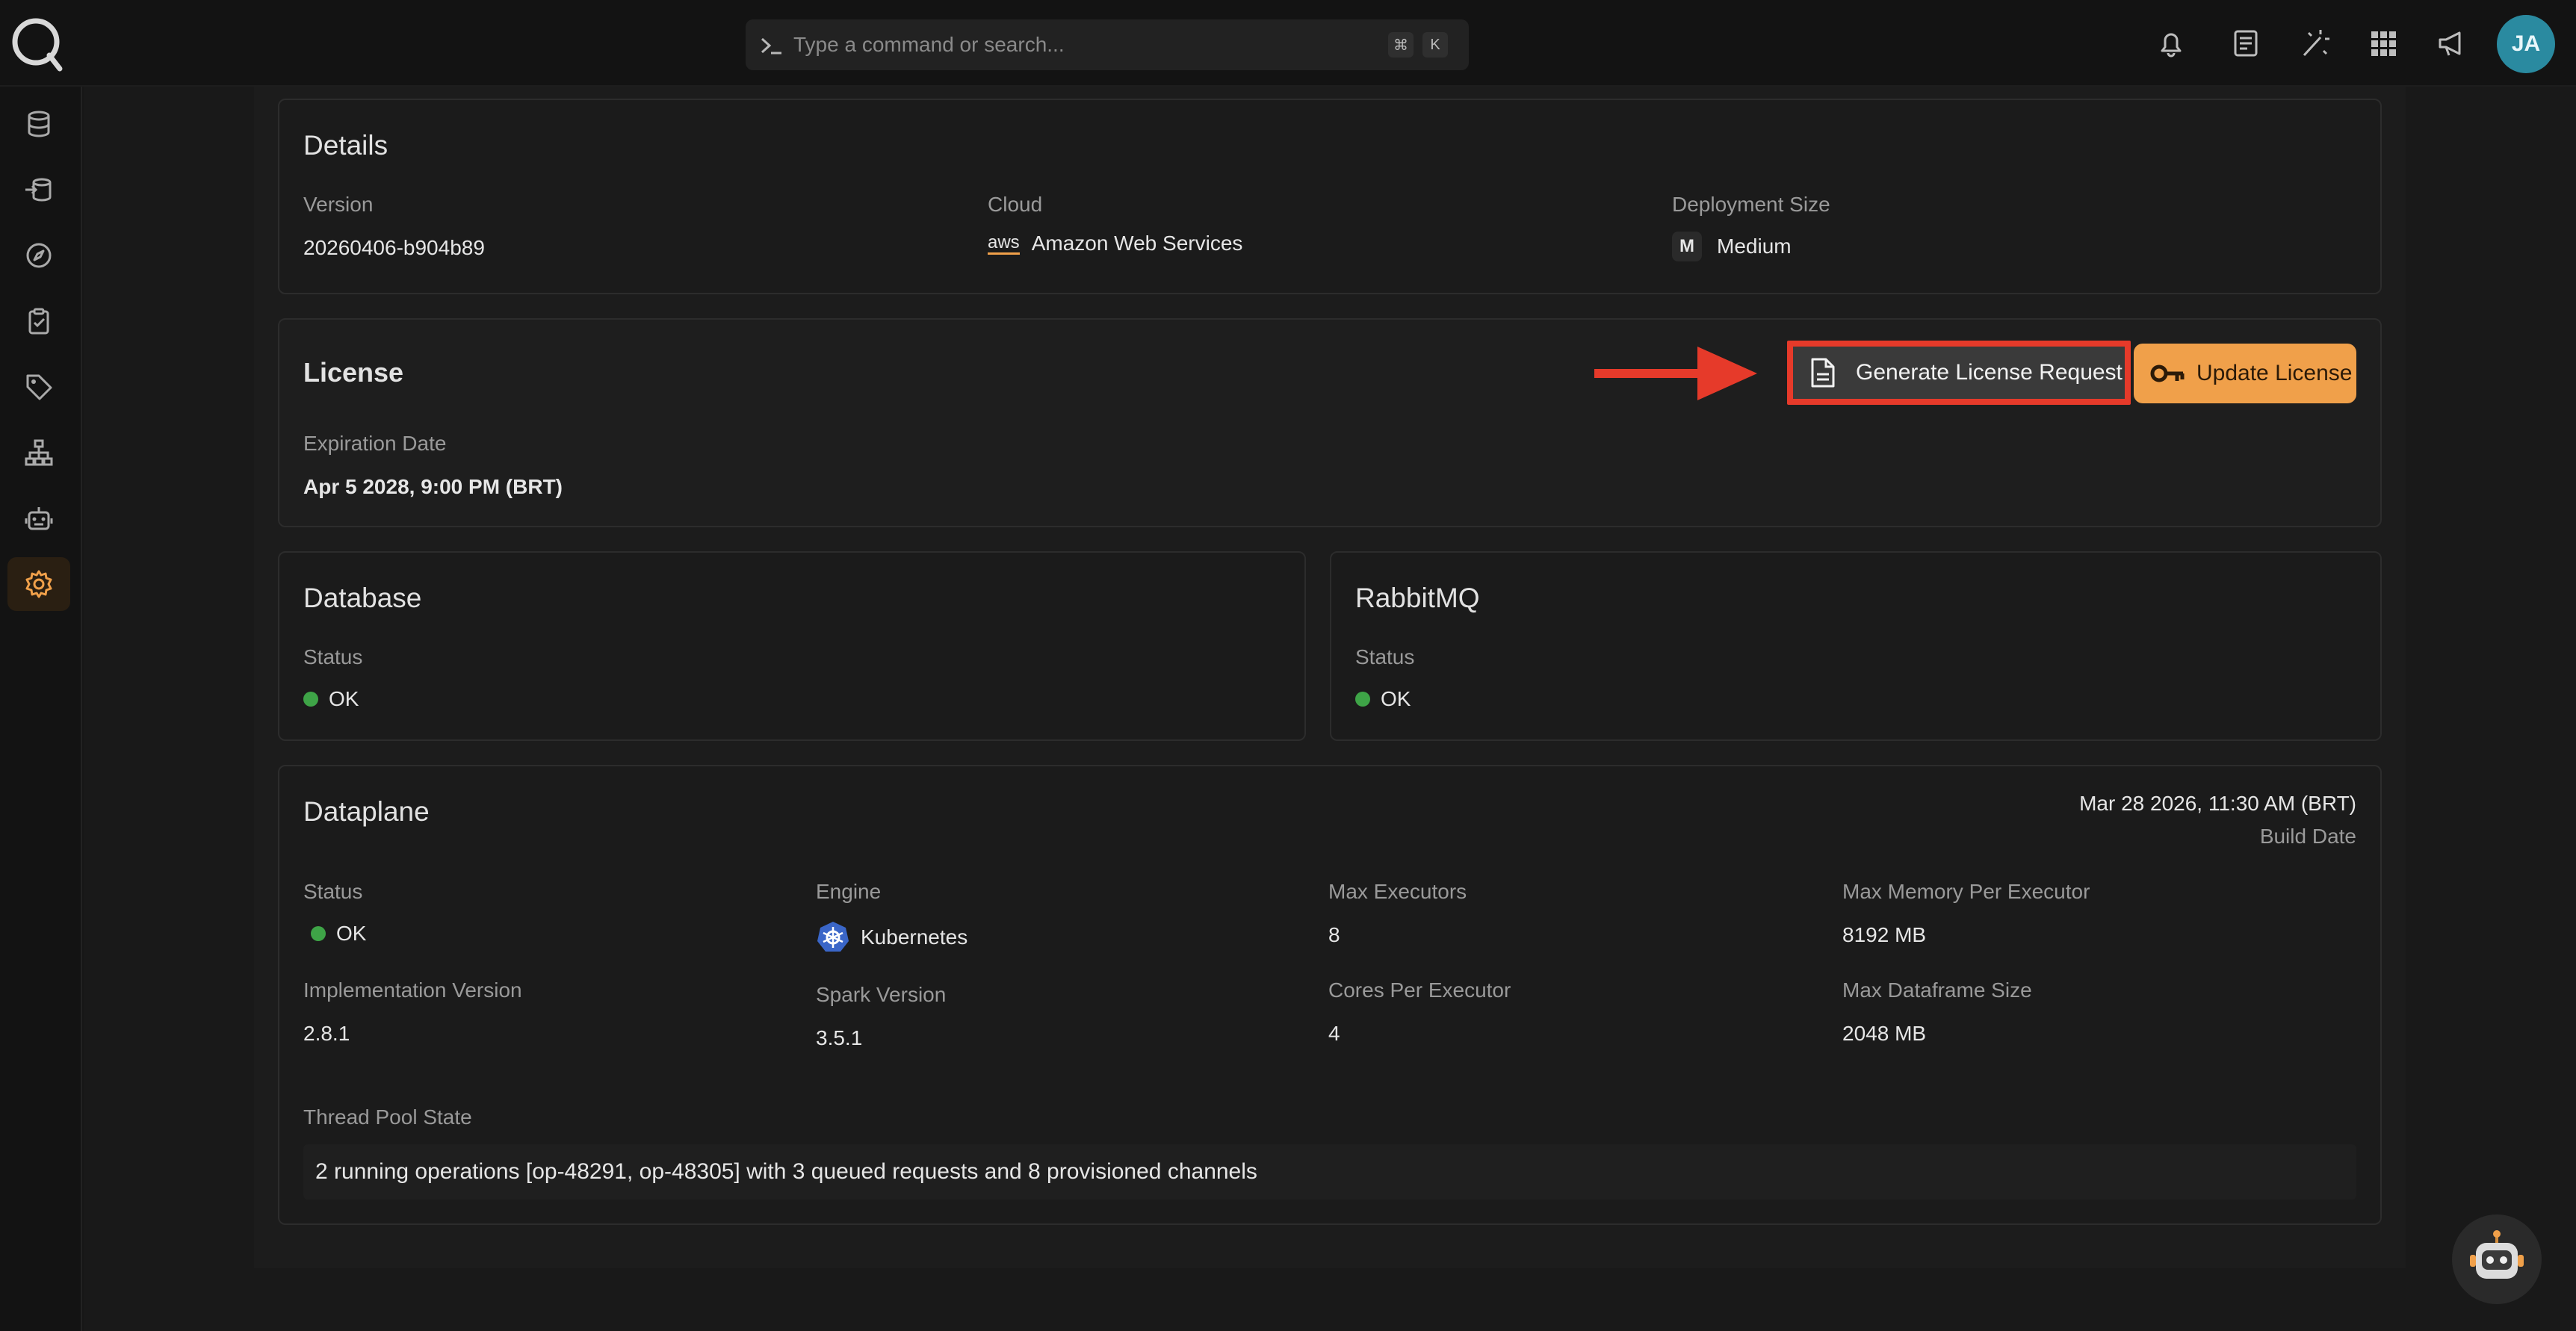 The image size is (2576, 1331). Describe the element at coordinates (37, 43) in the screenshot. I see `app-logo-icon` at that location.